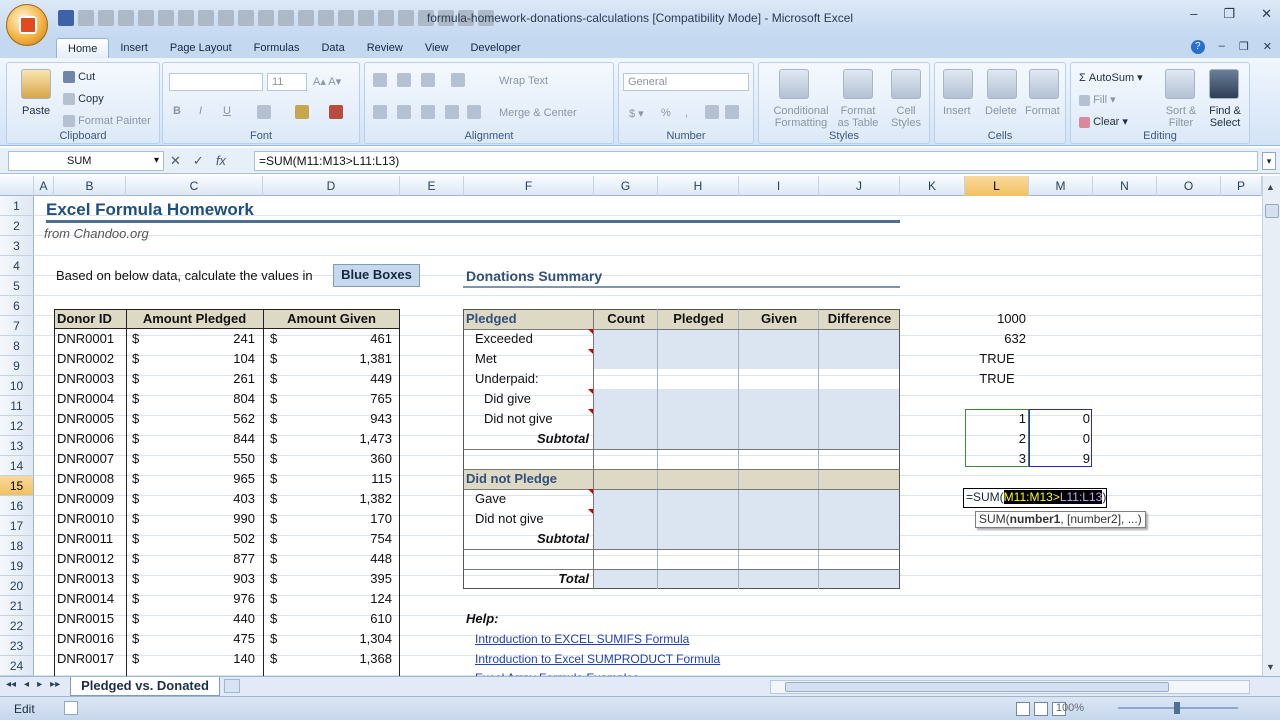 The width and height of the screenshot is (1280, 720). What do you see at coordinates (538, 113) in the screenshot?
I see `merge-center-button: Merge & Center` at bounding box center [538, 113].